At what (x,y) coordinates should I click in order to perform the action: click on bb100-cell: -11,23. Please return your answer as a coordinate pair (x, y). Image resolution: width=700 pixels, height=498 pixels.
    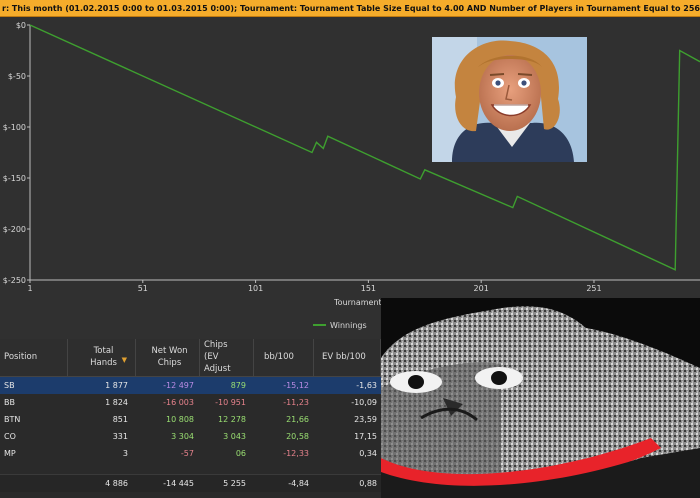
    Looking at the image, I should click on (296, 402).